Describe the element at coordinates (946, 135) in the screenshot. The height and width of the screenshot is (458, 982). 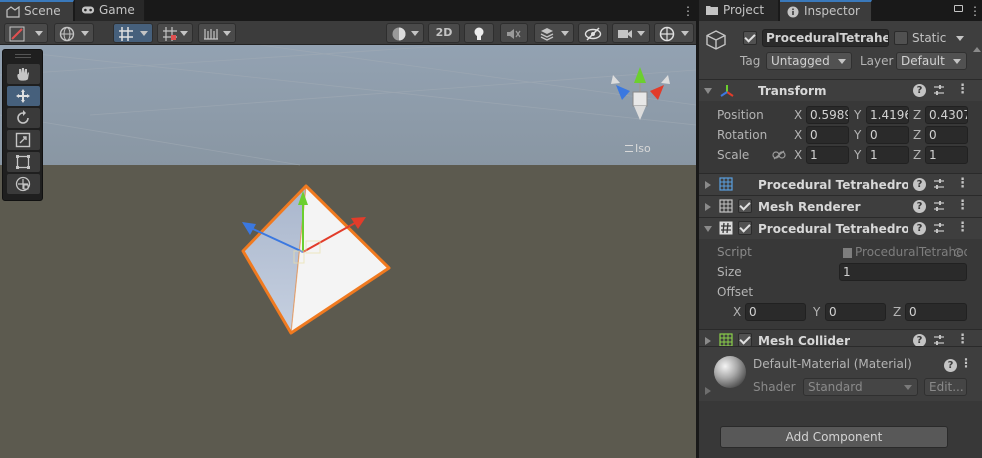
I see `rotation-z-input: 0` at that location.